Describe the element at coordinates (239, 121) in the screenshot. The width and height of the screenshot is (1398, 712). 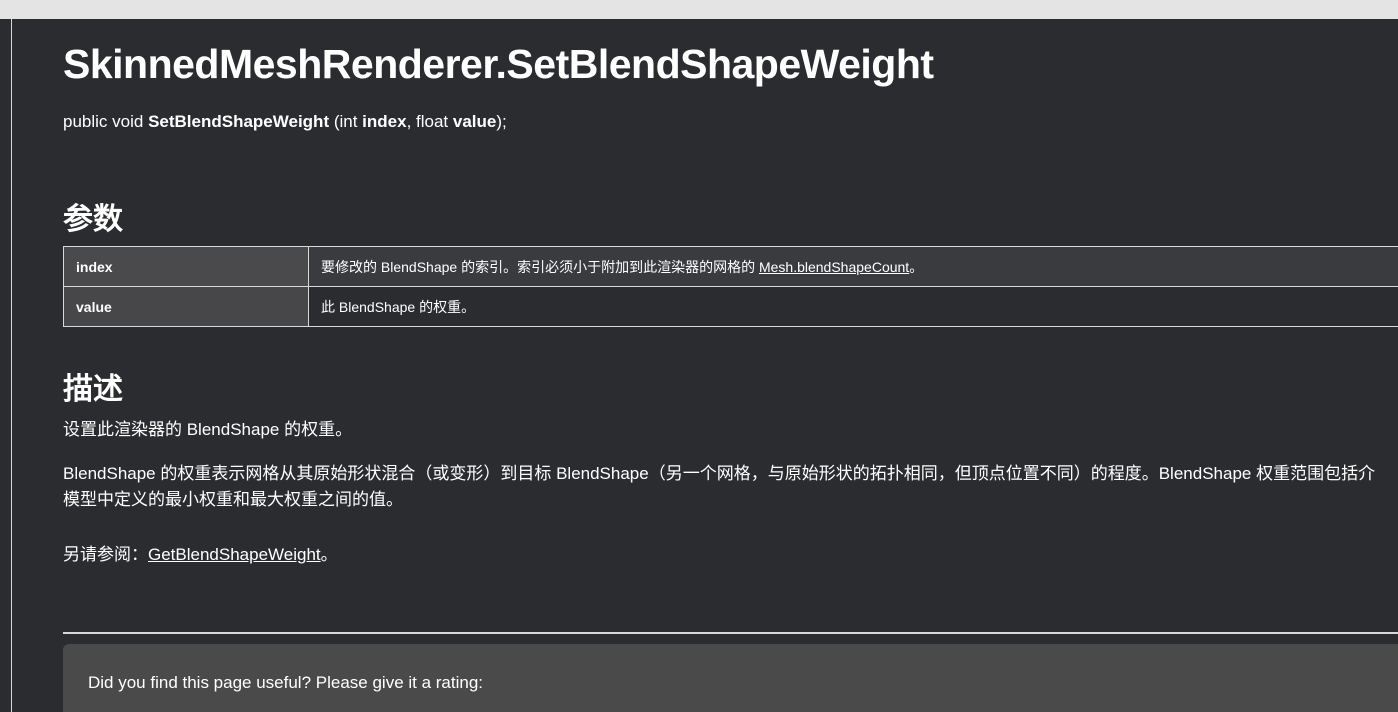
I see `signature-method: SetBlendShapeWeight` at that location.